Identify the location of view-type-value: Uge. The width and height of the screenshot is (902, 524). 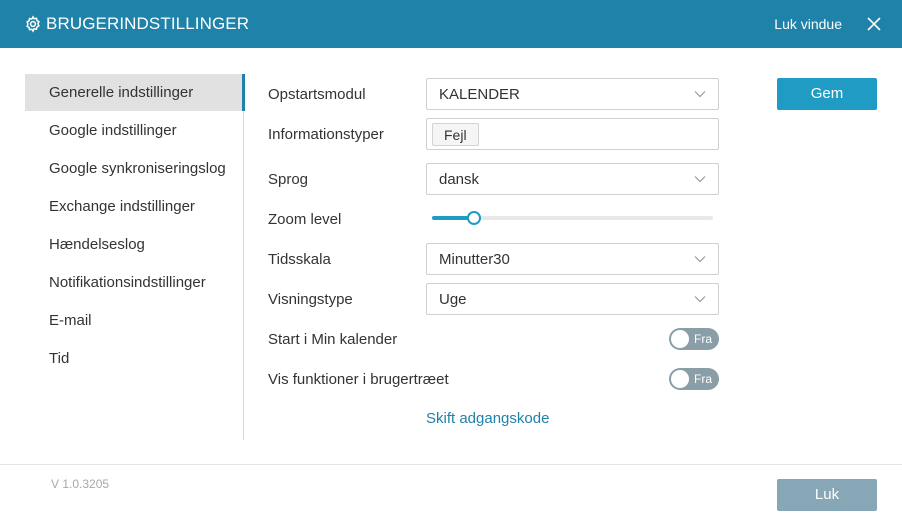
(453, 299).